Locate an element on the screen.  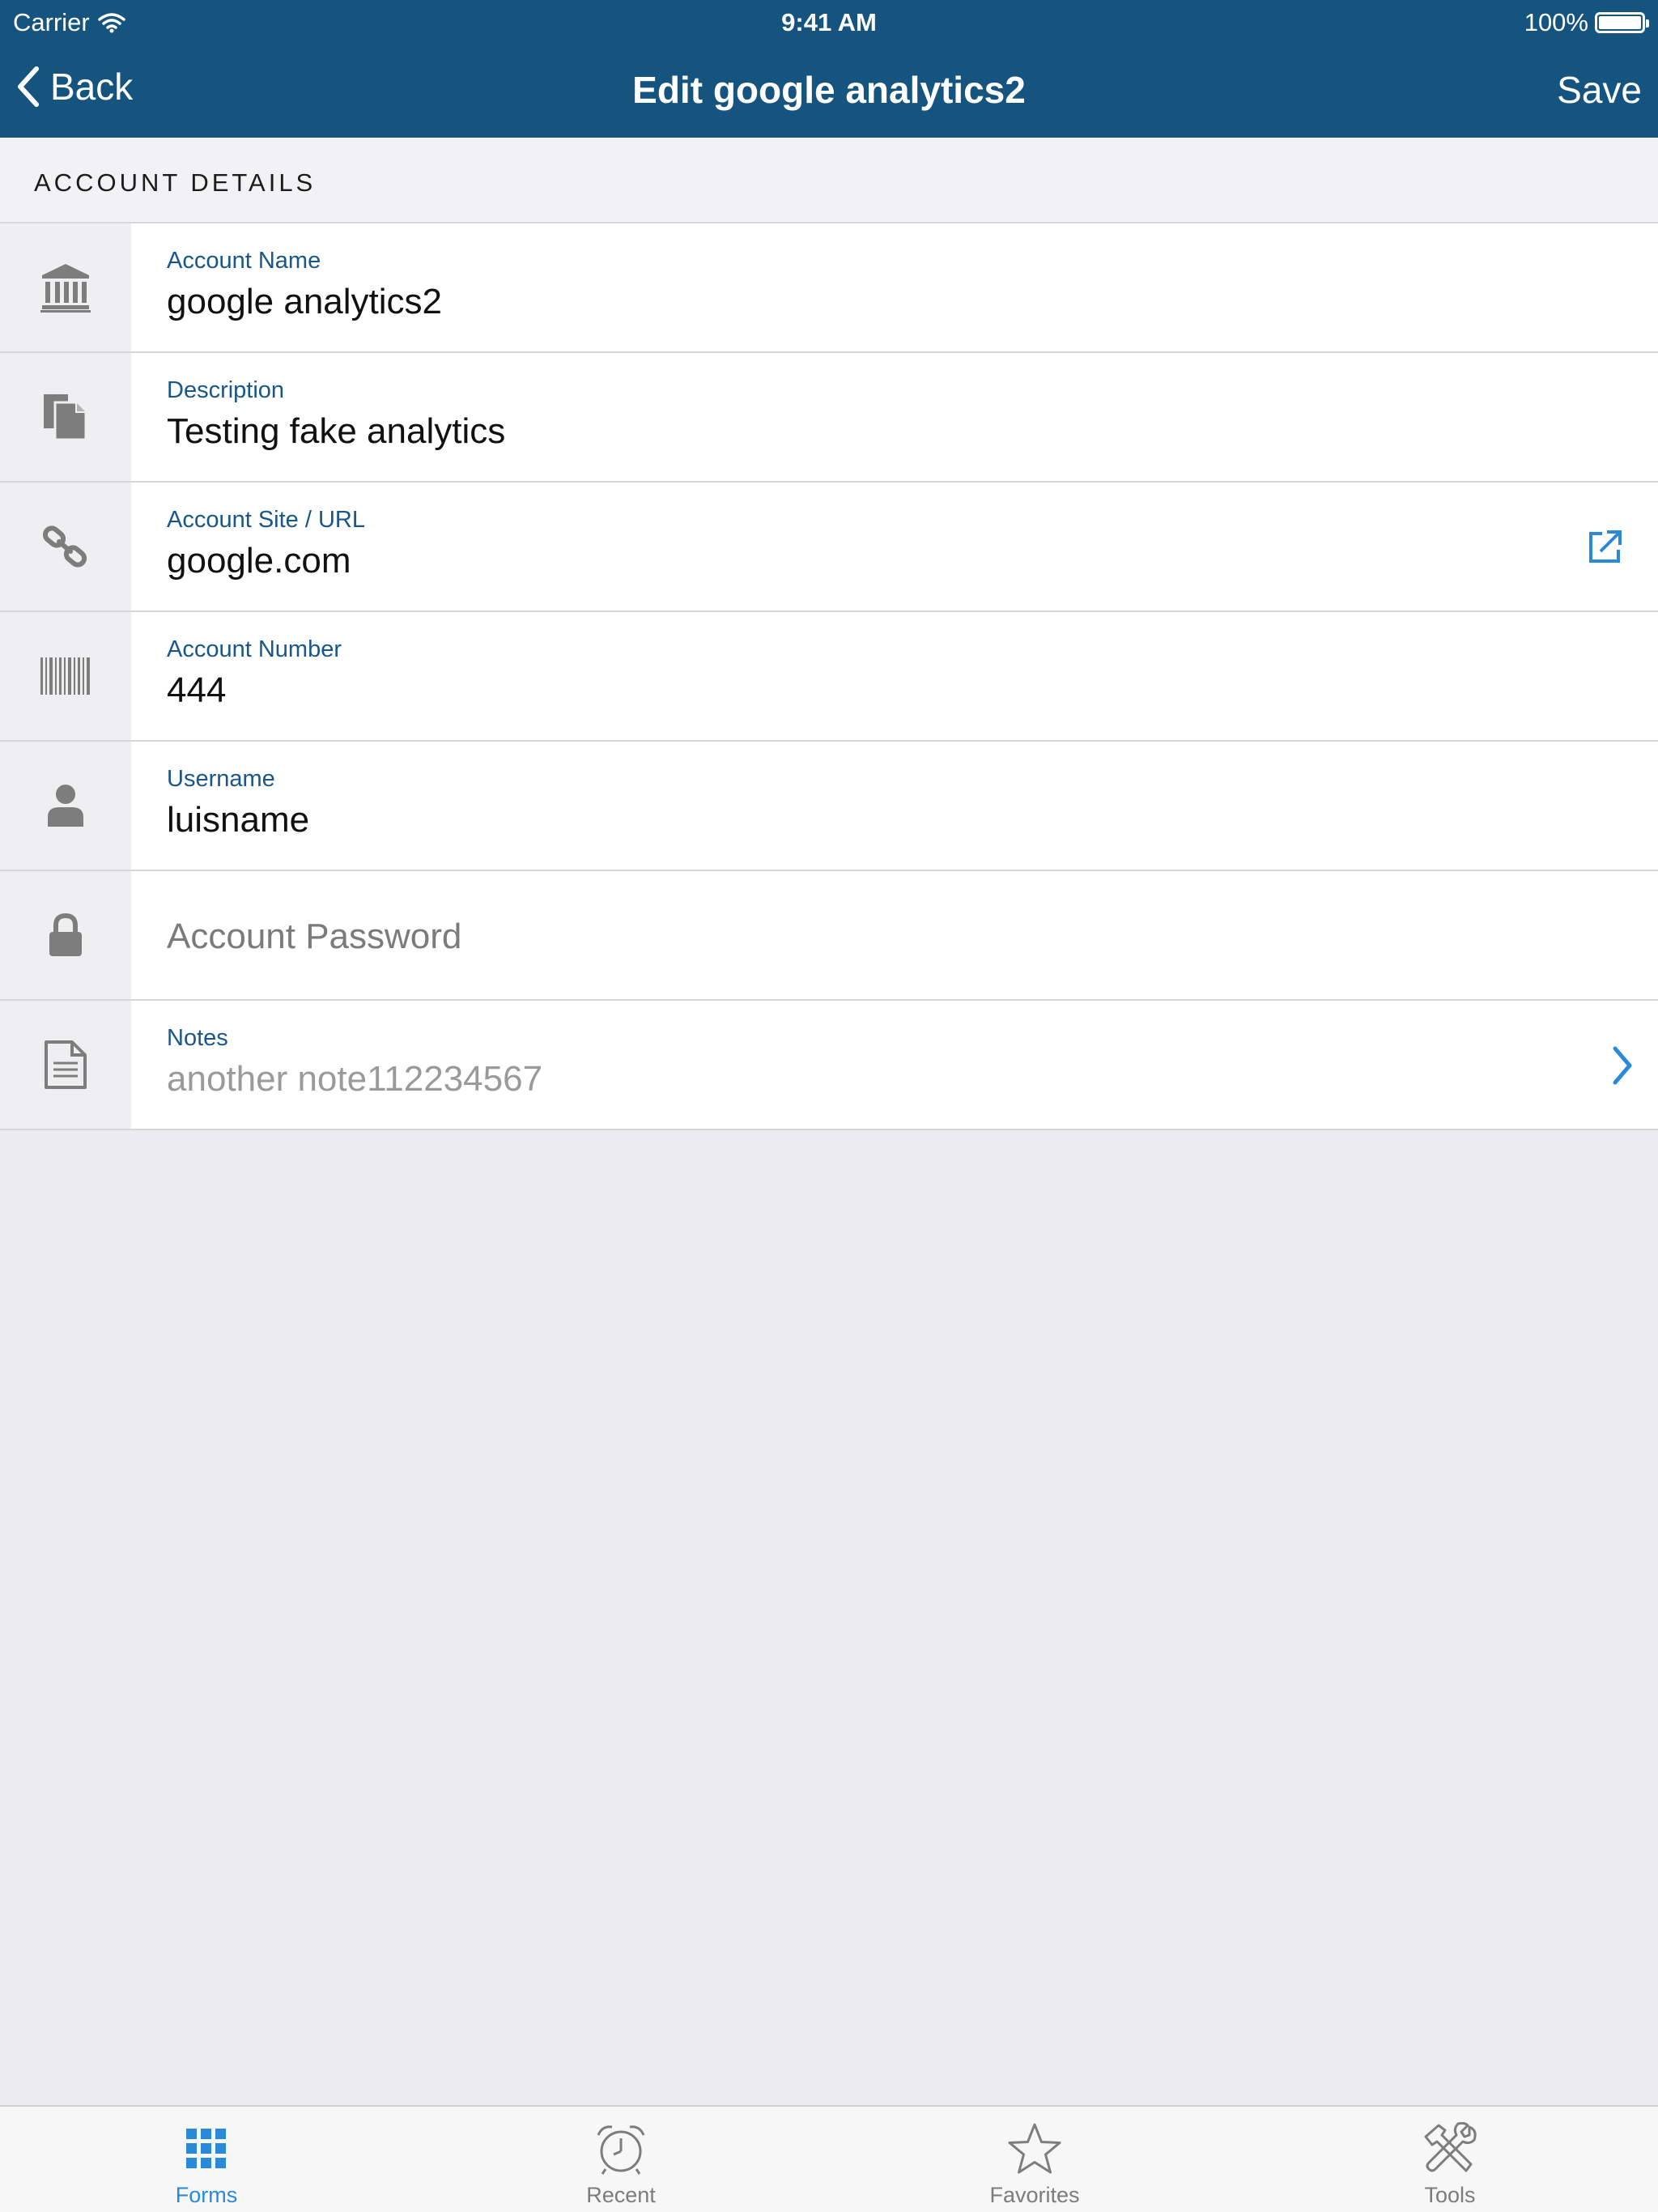
tab-favorites-label: Favorites is located at coordinates (1034, 2195).